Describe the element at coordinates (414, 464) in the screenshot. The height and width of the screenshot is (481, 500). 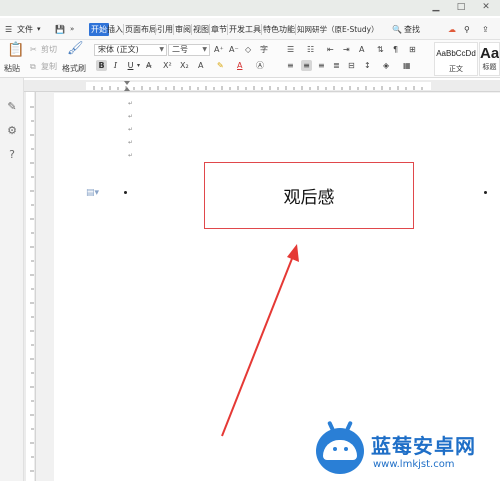
I see `watermark-url: www.lmkjst.com` at that location.